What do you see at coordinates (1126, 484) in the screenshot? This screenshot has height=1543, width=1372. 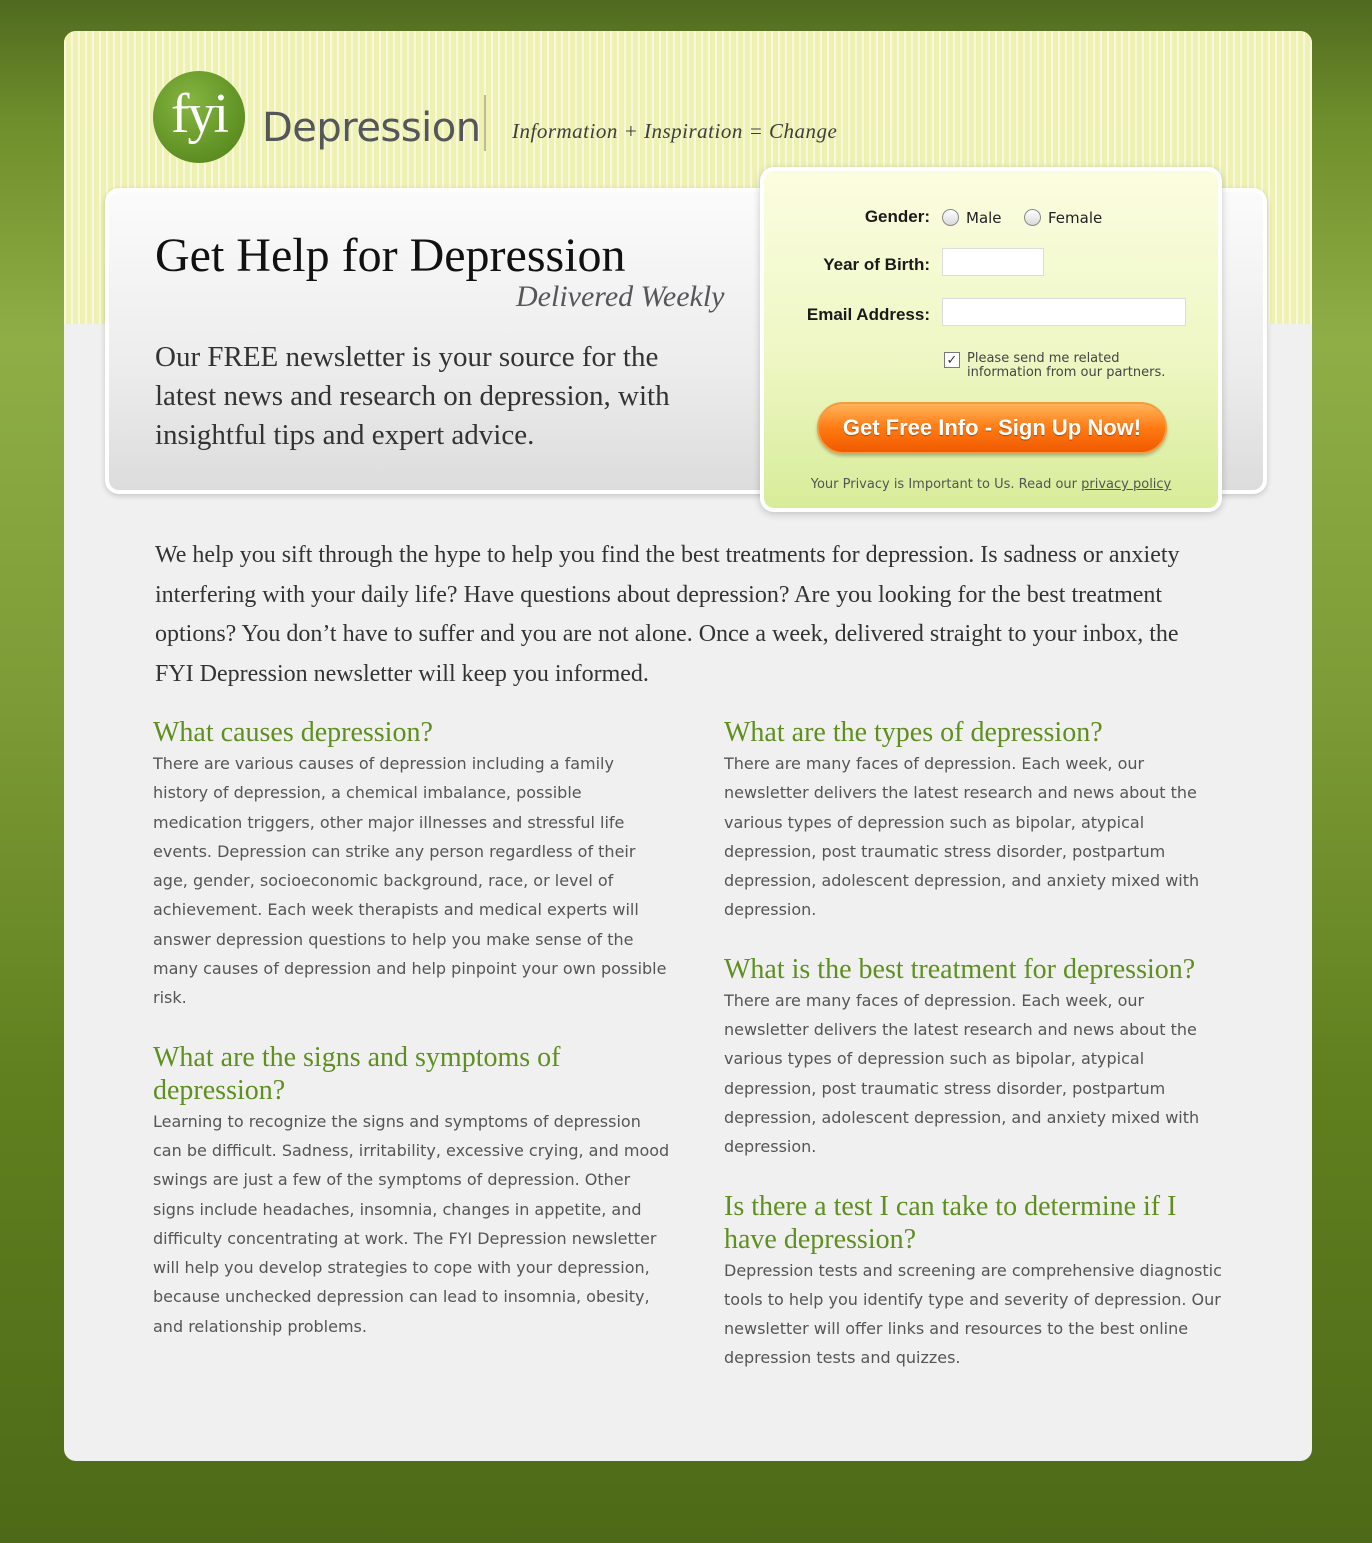 I see `privacy-policy-link: privacy policy` at bounding box center [1126, 484].